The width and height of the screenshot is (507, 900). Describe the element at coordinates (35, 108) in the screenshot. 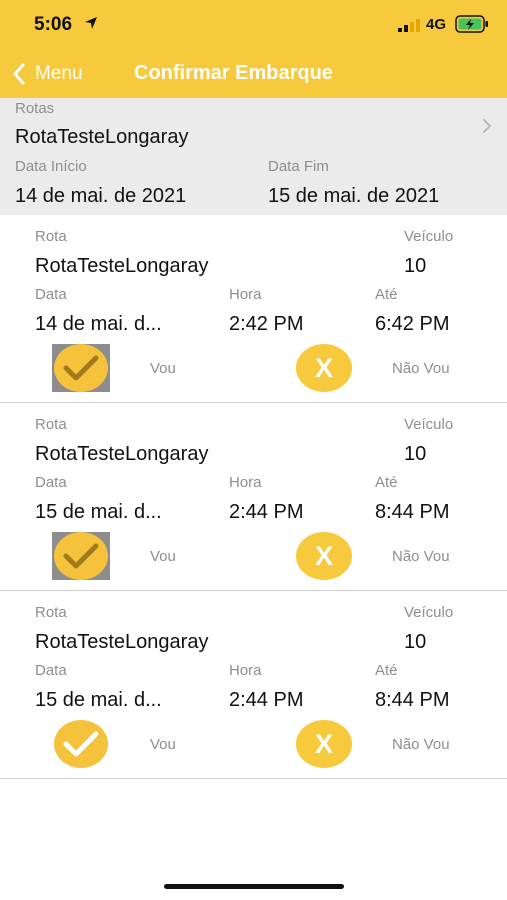

I see `rotas-label: Rotas` at that location.